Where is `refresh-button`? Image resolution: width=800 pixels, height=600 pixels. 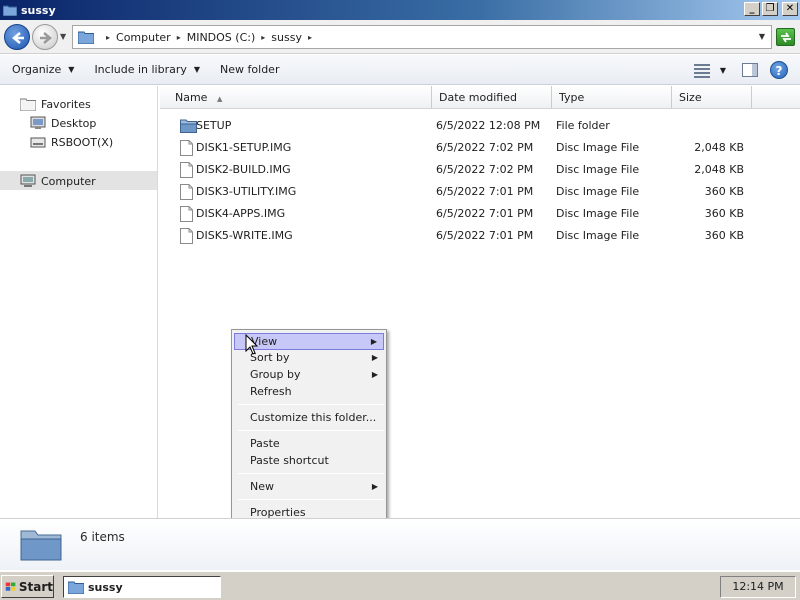
refresh-button is located at coordinates (785, 37).